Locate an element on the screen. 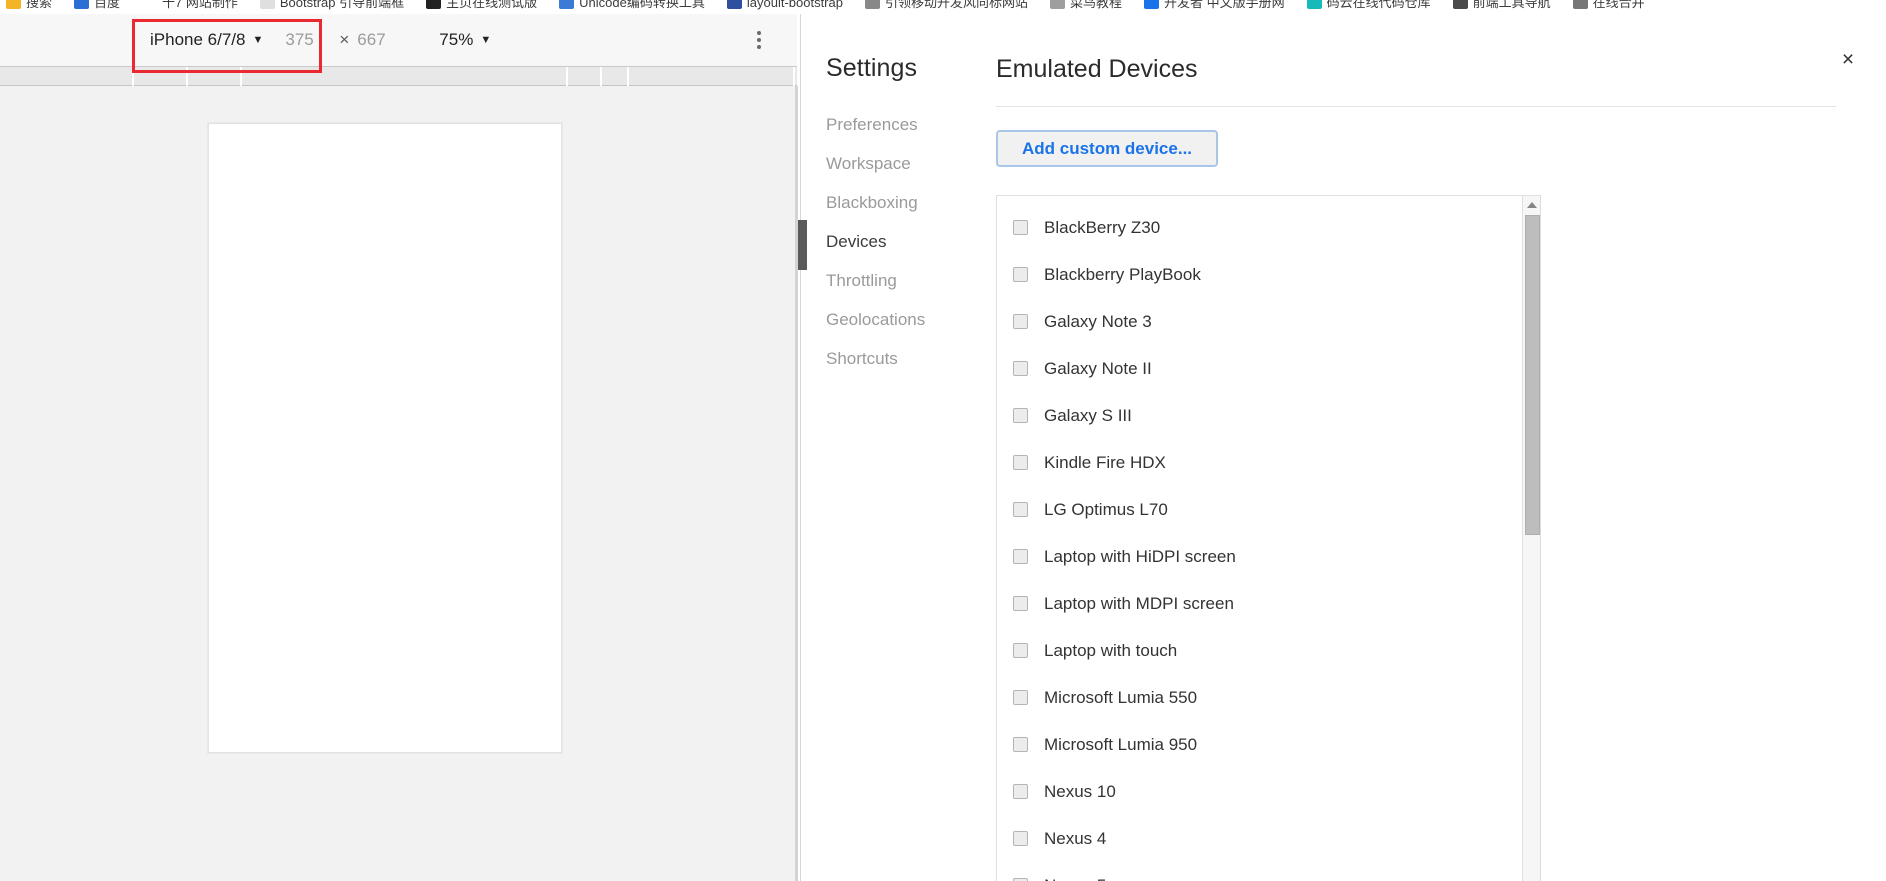 The height and width of the screenshot is (881, 1886). device-name-label: Laptop with touch is located at coordinates (1111, 650).